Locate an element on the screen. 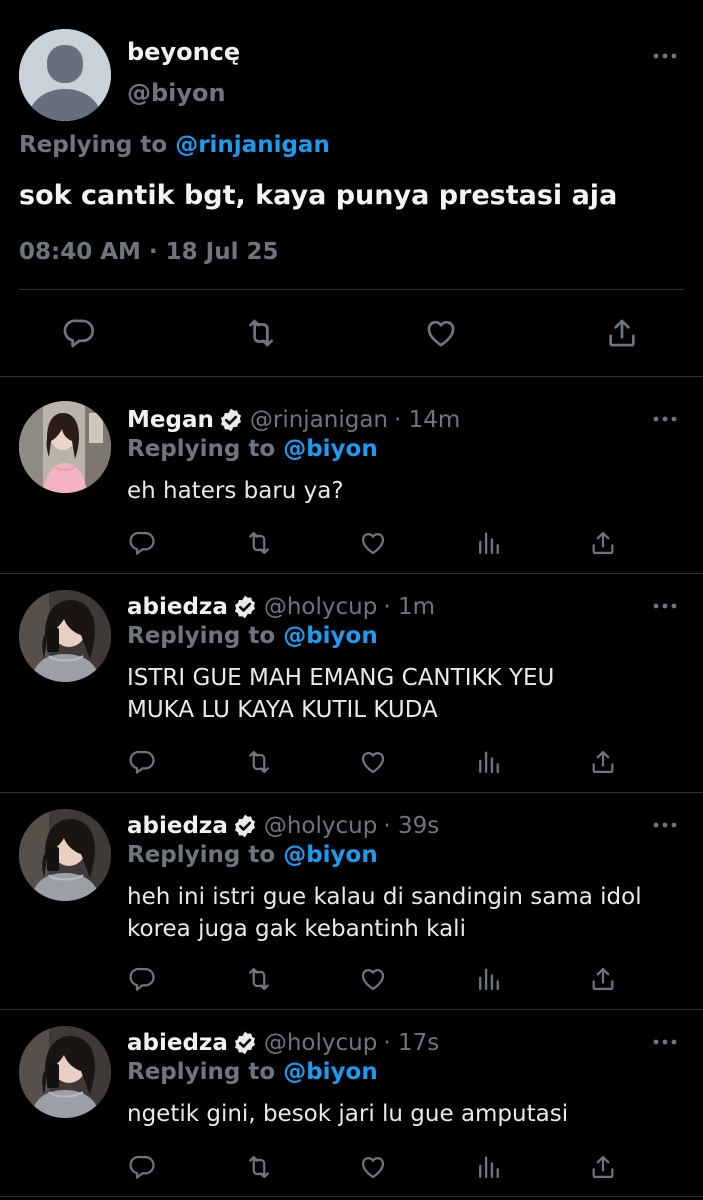 This screenshot has width=703, height=1200. reply-text-line: korea juga gak kebantinh kali is located at coordinates (296, 929).